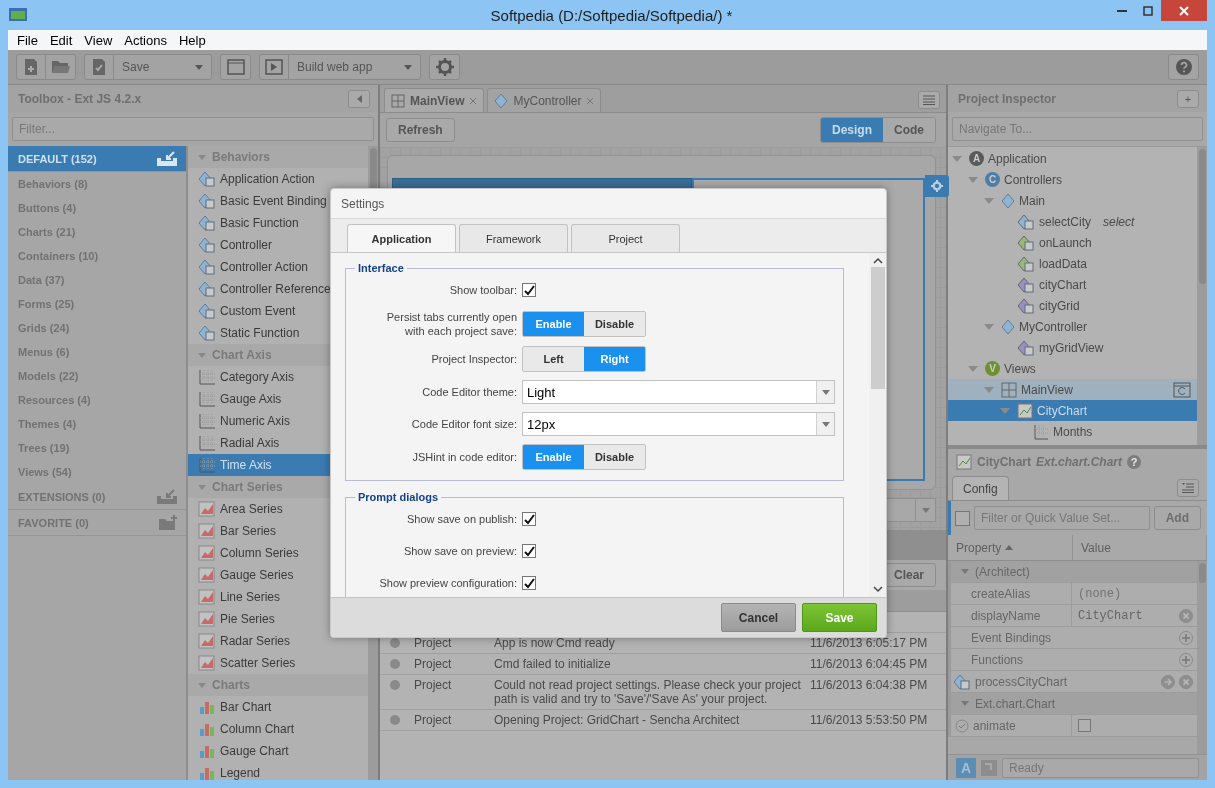 Image resolution: width=1215 pixels, height=788 pixels. Describe the element at coordinates (1072, 389) in the screenshot. I see `tree-item: MainView` at that location.